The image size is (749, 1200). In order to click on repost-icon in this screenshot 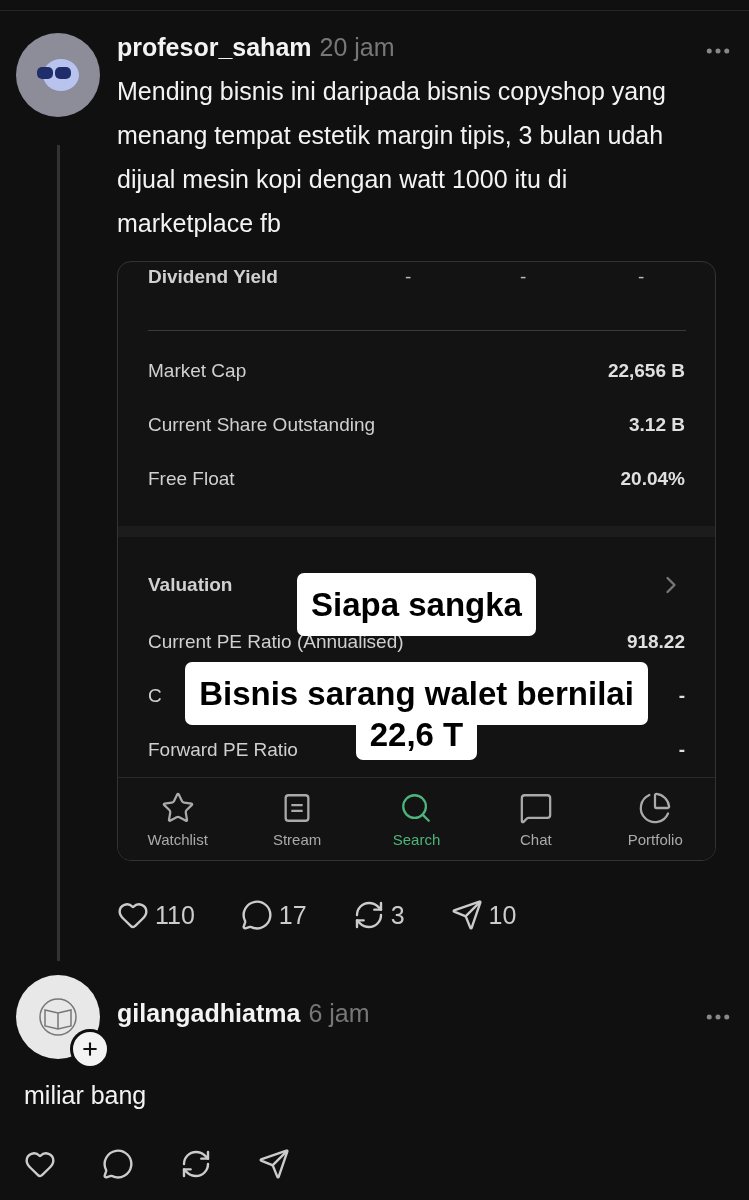, I will do `click(196, 1164)`.